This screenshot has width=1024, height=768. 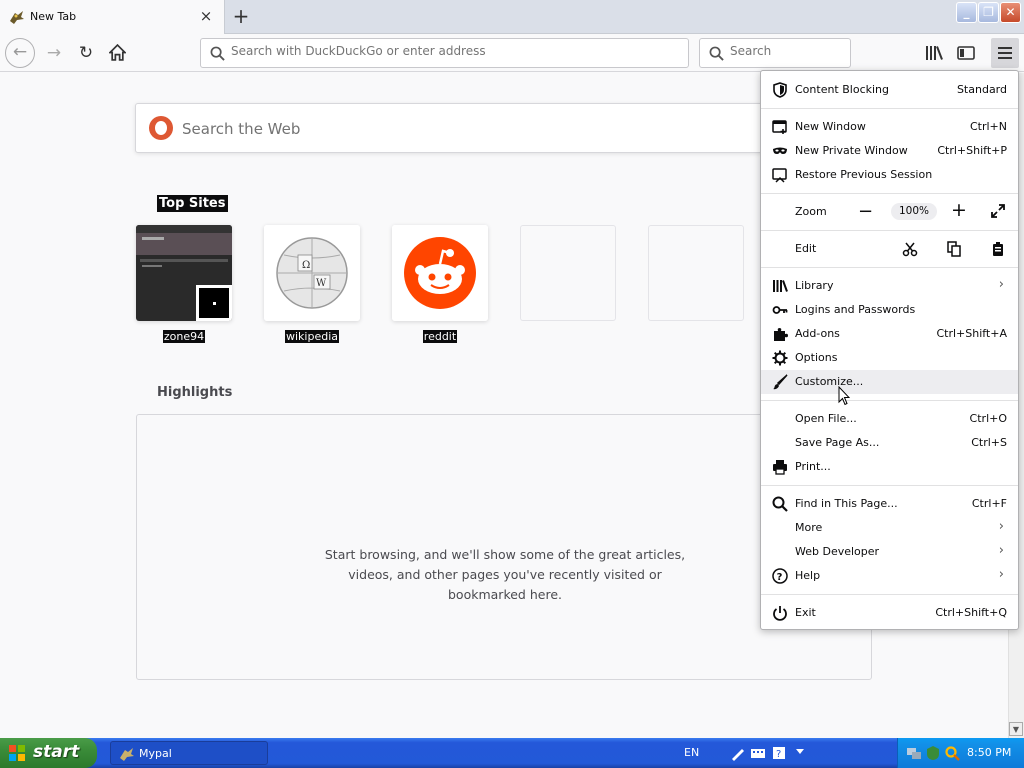 I want to click on menu-item-shortcut: Ctrl+Shift+A, so click(x=971, y=333).